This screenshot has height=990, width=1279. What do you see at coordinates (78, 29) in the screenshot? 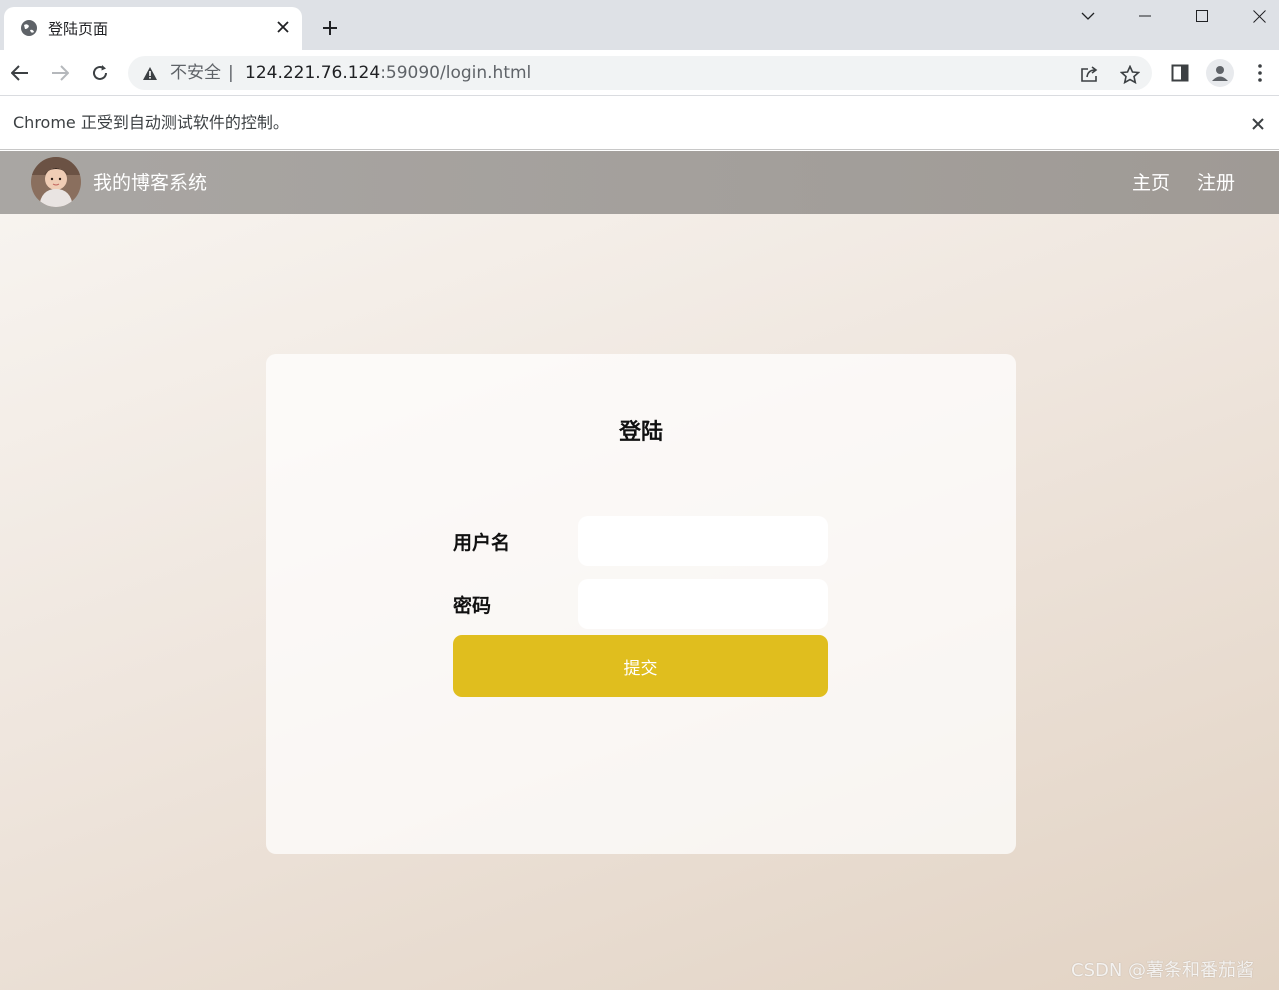
I see `tab-title: 登陆页面` at bounding box center [78, 29].